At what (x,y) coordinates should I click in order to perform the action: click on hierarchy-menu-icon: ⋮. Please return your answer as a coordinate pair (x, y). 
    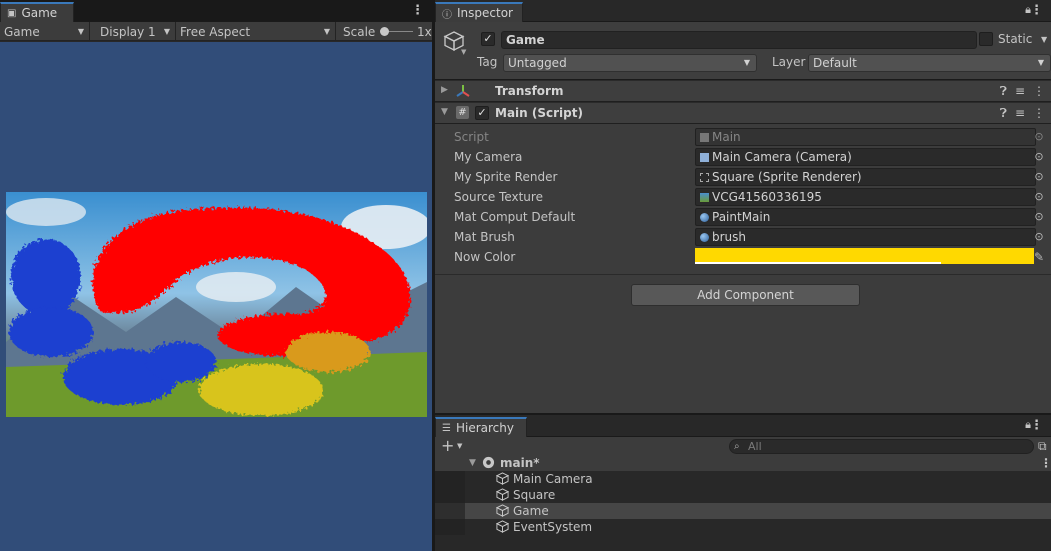
    Looking at the image, I should click on (1036, 425).